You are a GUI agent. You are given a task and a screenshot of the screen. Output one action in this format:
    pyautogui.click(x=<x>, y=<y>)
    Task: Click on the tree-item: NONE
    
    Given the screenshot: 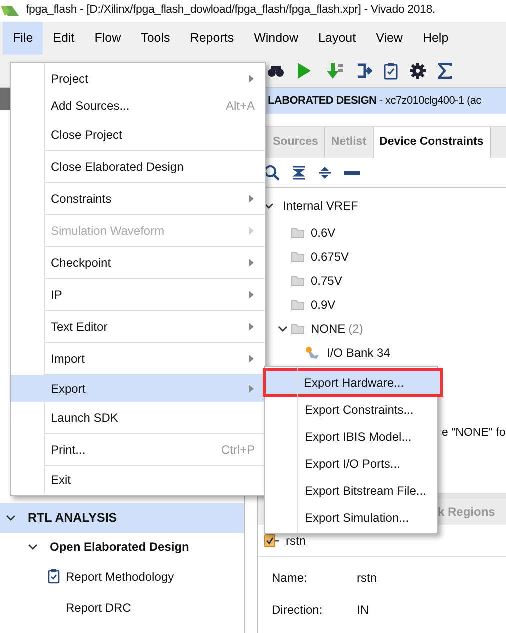 What is the action you would take?
    pyautogui.click(x=328, y=329)
    